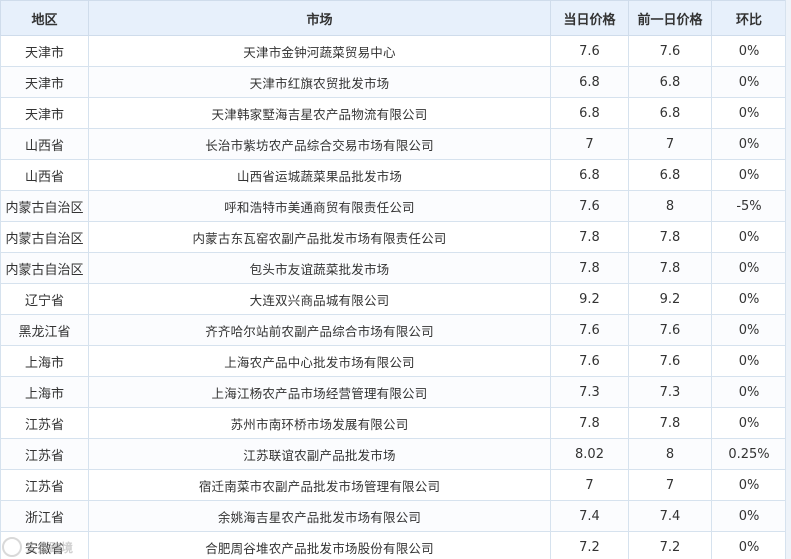 Image resolution: width=791 pixels, height=559 pixels. What do you see at coordinates (670, 299) in the screenshot?
I see `cell-prev-price: 9.2` at bounding box center [670, 299].